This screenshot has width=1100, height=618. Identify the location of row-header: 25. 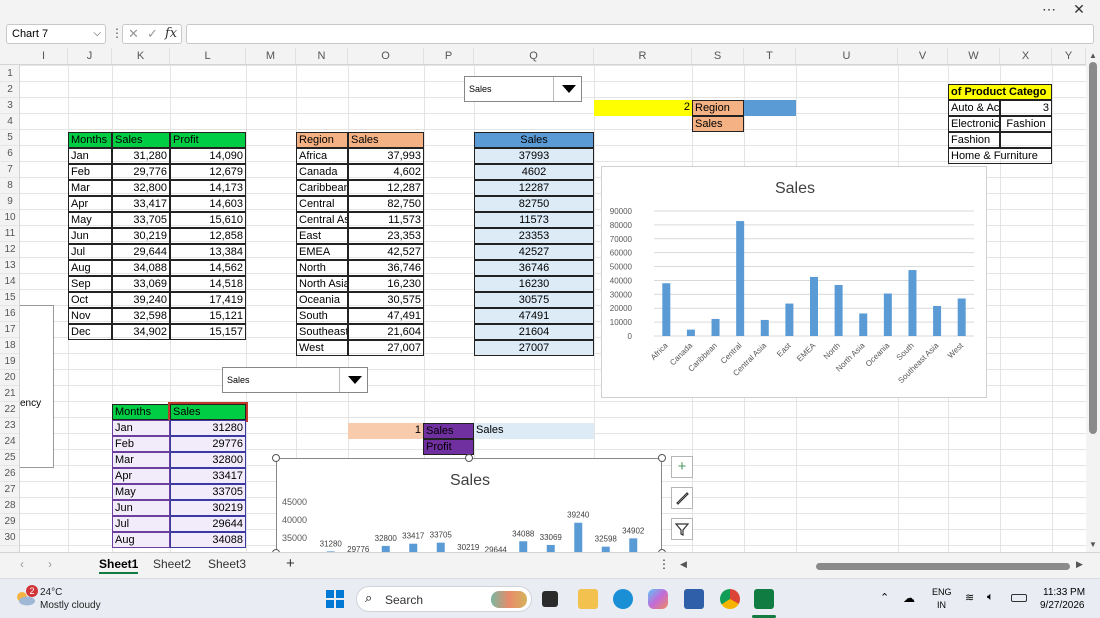
(9, 458).